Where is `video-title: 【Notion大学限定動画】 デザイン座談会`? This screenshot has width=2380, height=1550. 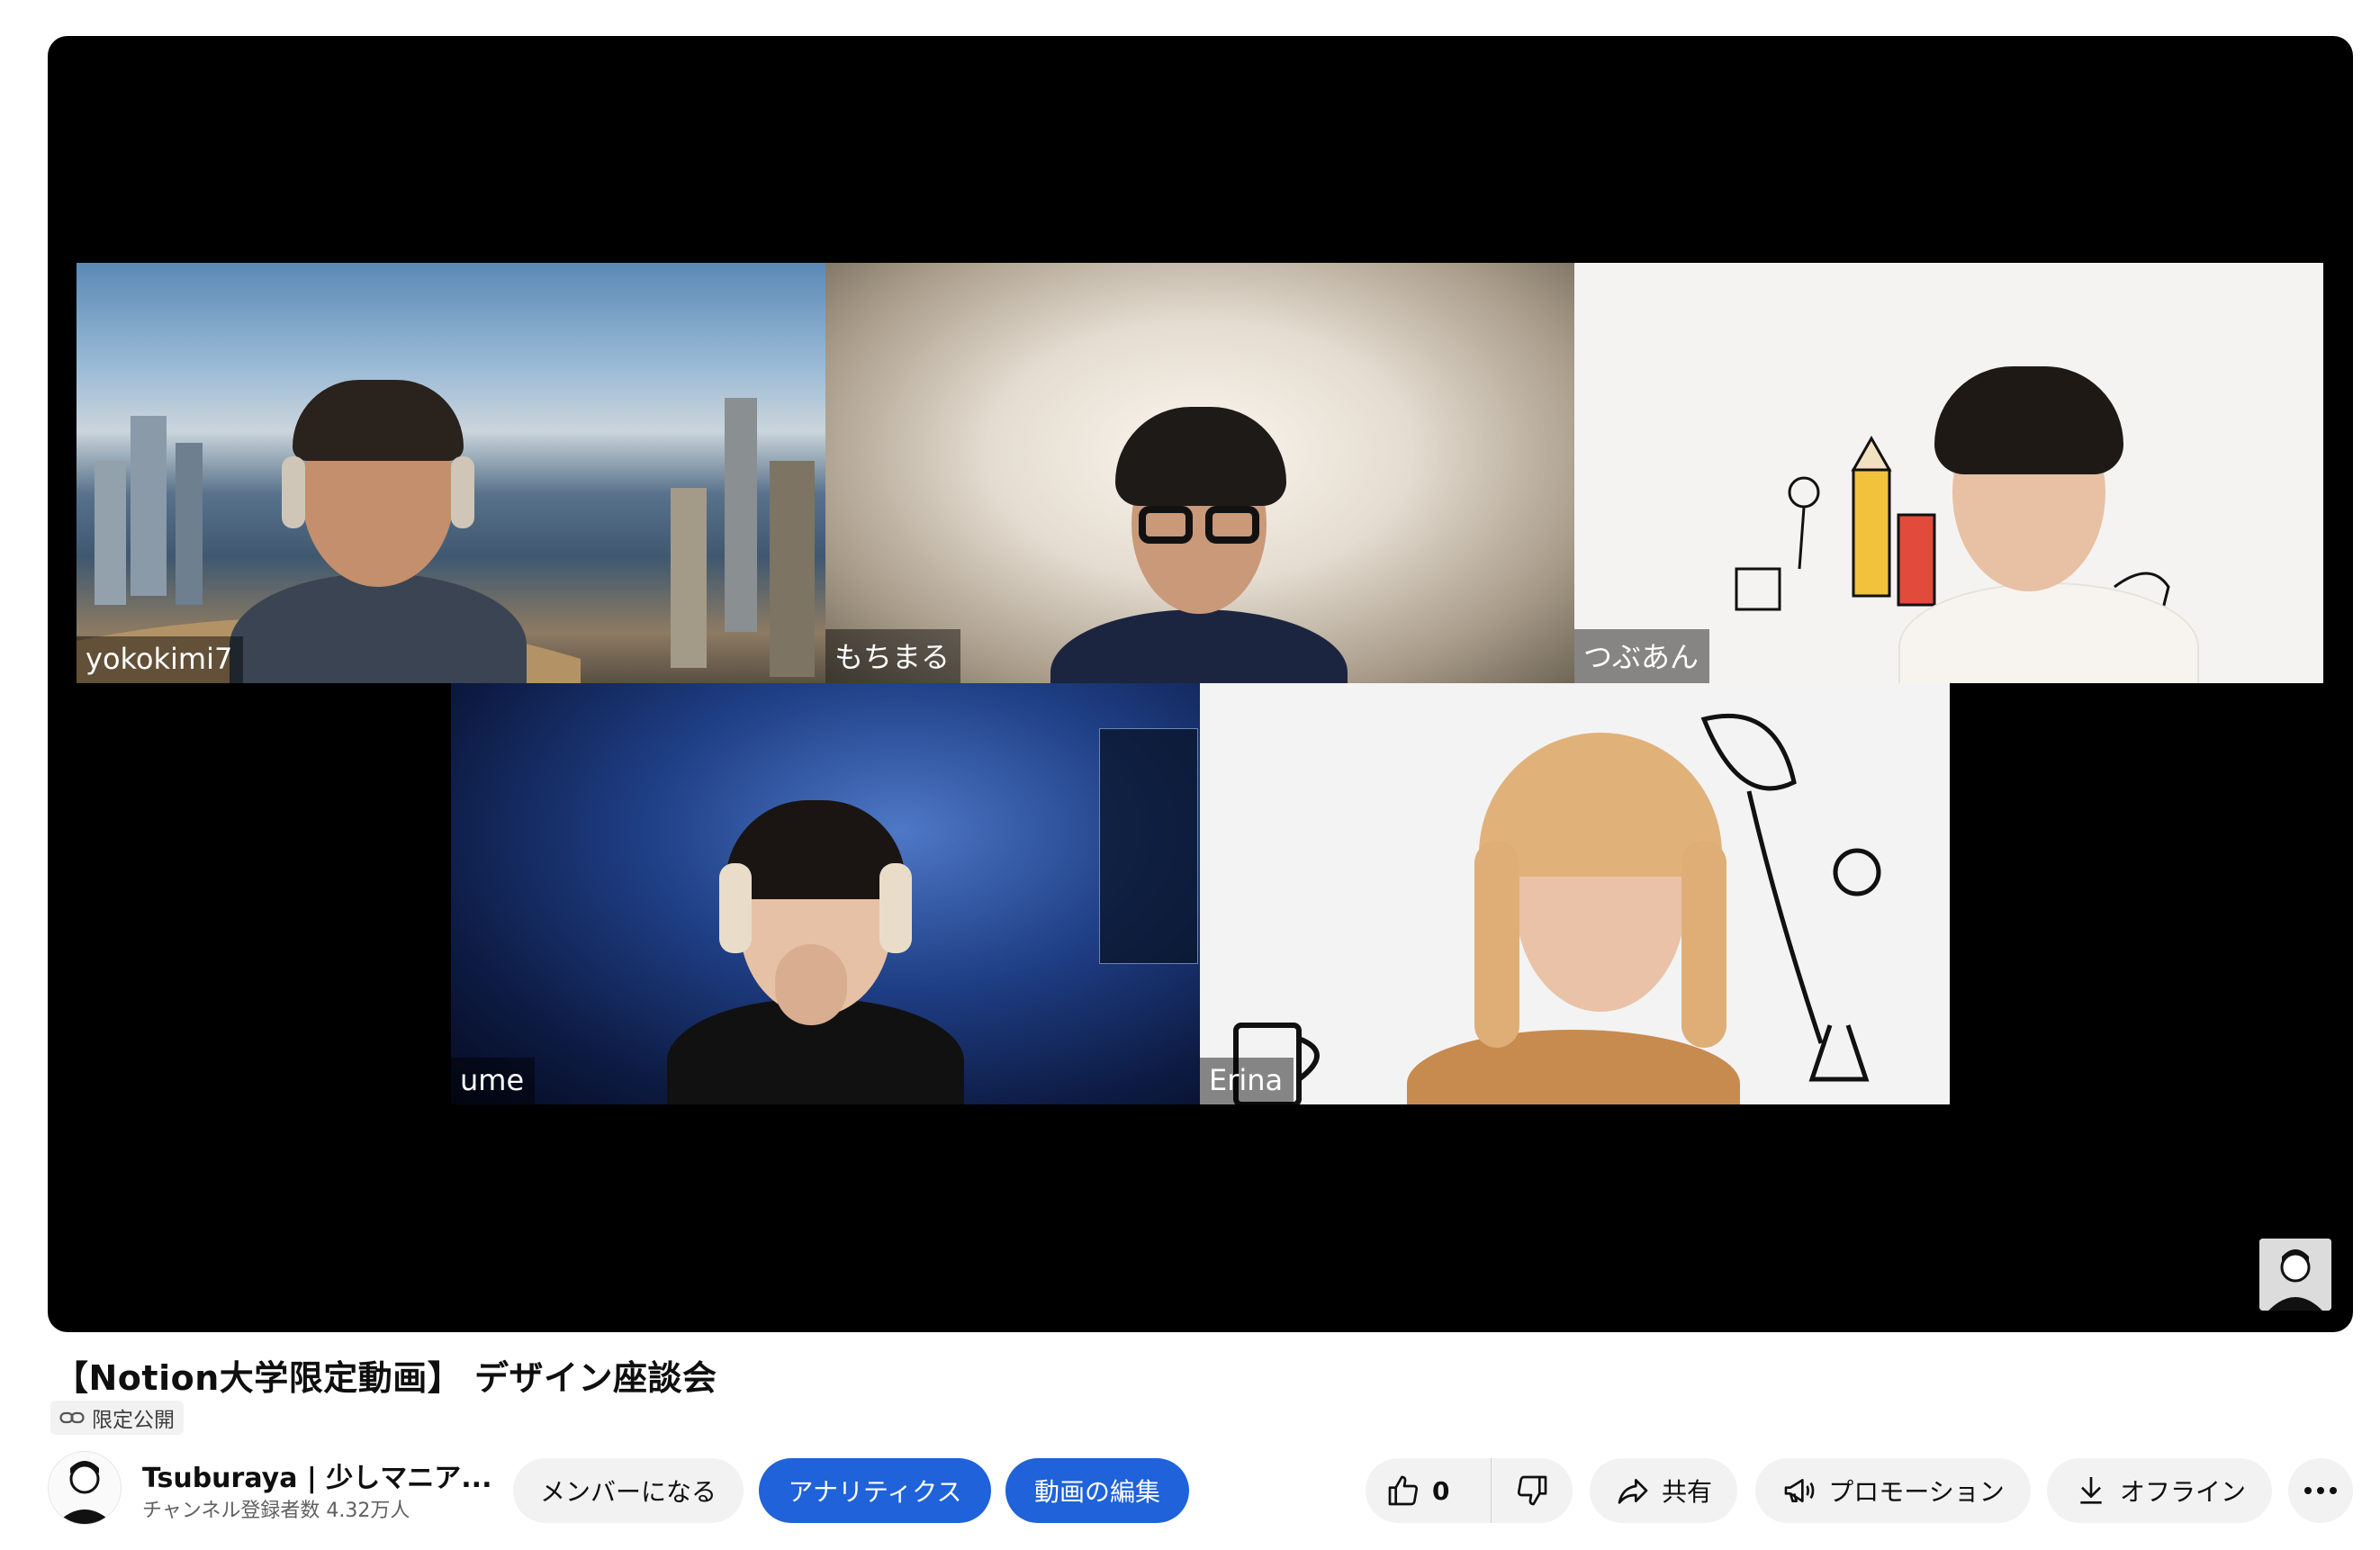 video-title: 【Notion大学限定動画】 デザイン座談会 is located at coordinates (386, 1378).